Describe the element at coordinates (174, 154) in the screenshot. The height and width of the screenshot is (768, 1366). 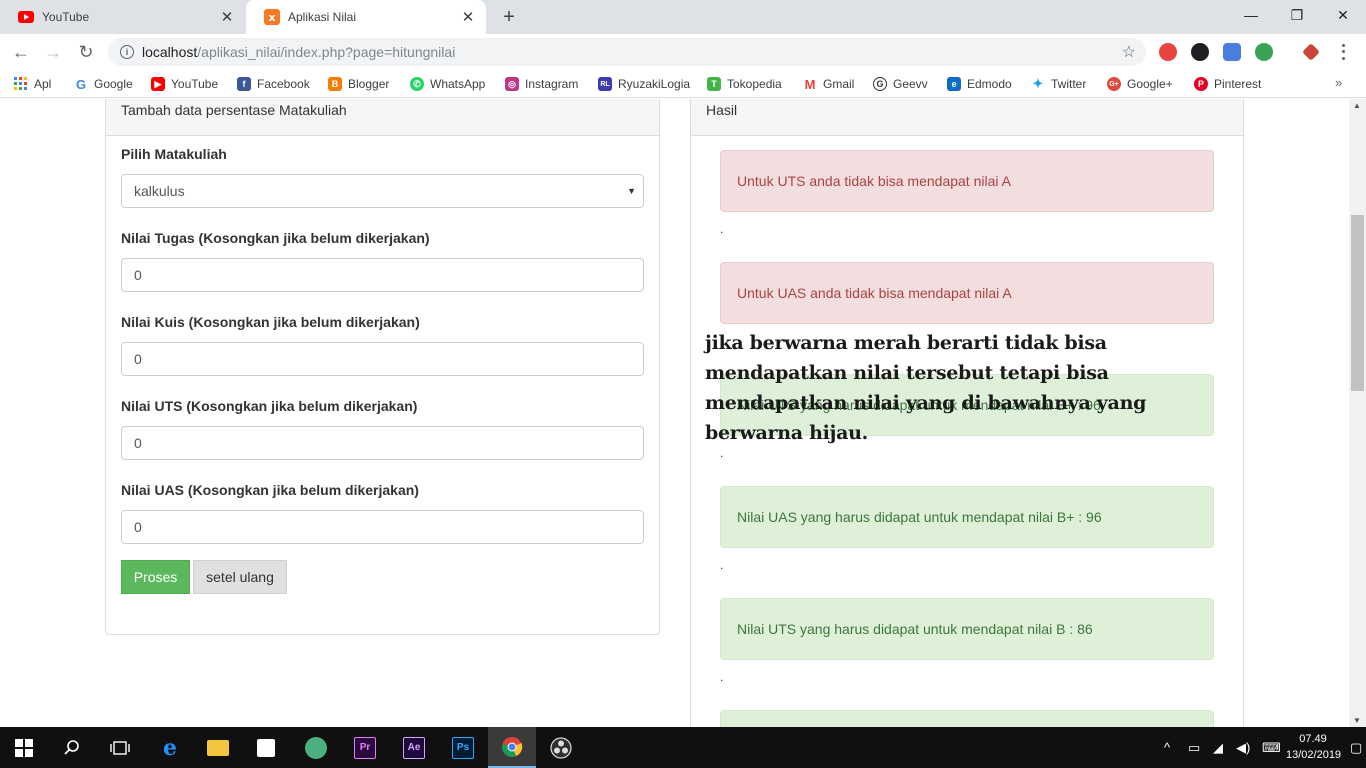
I see `subject-label: Pilih Matakuliah` at that location.